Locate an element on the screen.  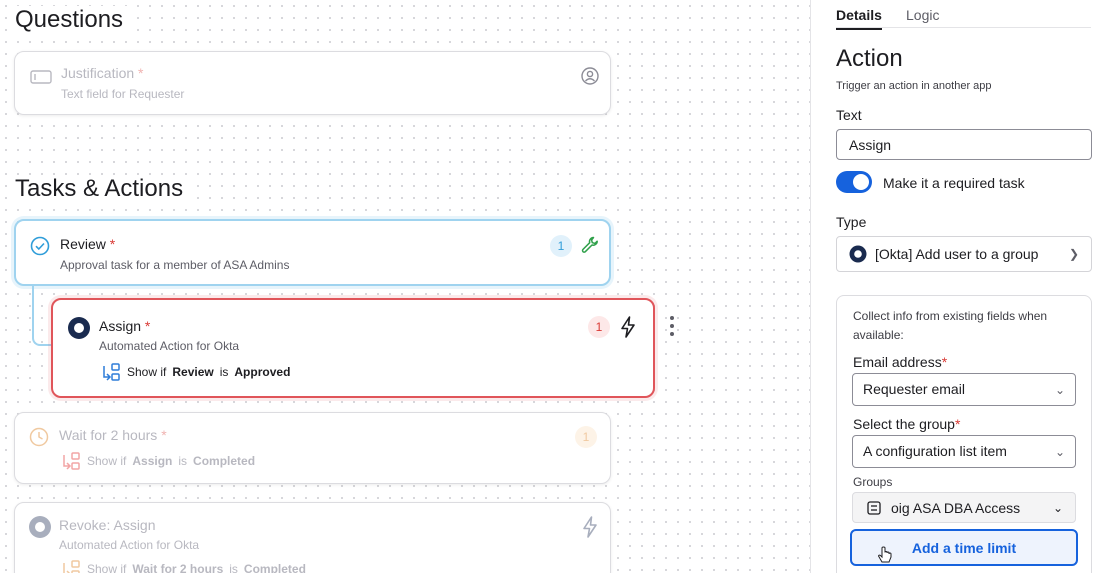
assign-title: Assign * is located at coordinates (125, 326).